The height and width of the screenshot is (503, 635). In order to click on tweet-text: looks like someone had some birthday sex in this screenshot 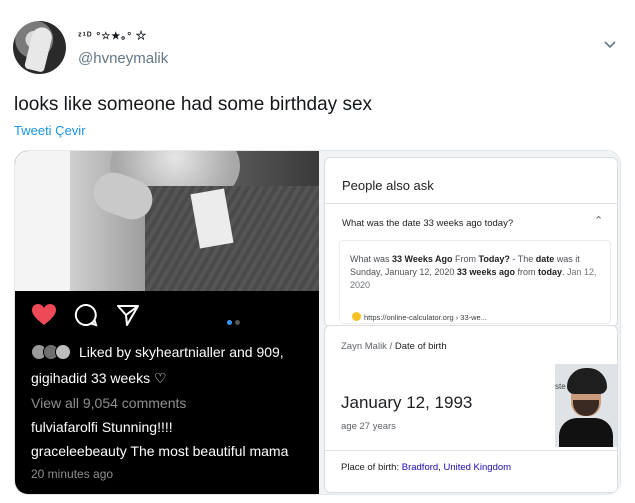, I will do `click(193, 104)`.